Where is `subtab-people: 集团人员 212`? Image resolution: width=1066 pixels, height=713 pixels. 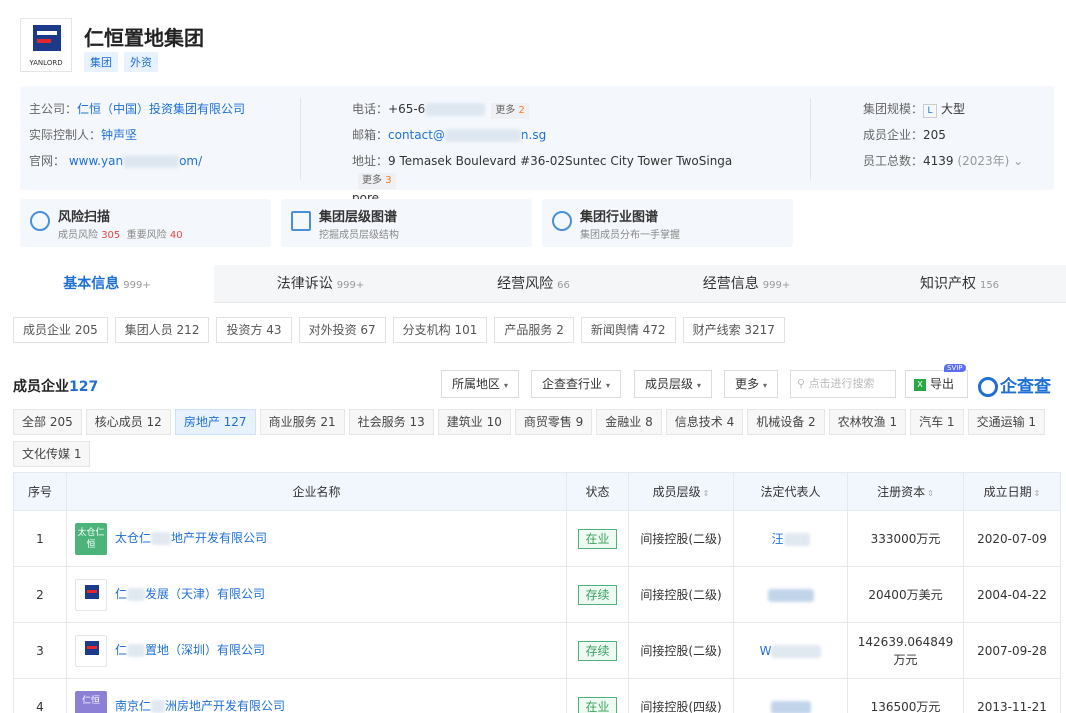
subtab-people: 集团人员 212 is located at coordinates (162, 330).